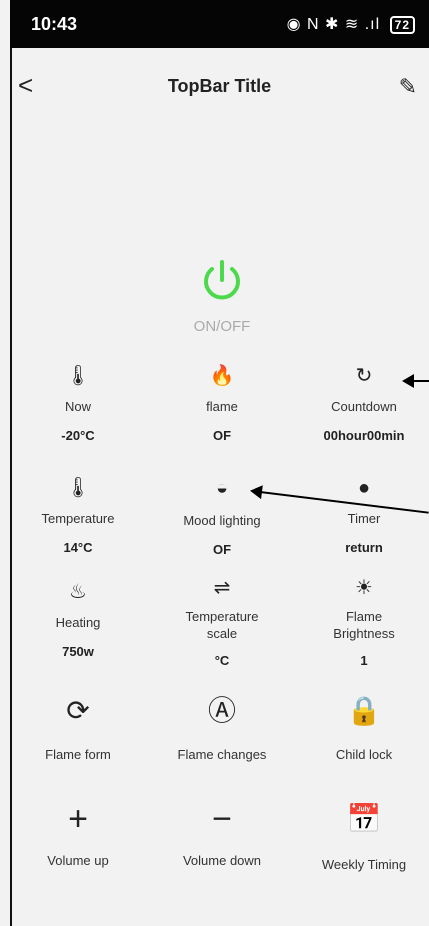  Describe the element at coordinates (364, 406) in the screenshot. I see `countdown-label: Countdown` at that location.